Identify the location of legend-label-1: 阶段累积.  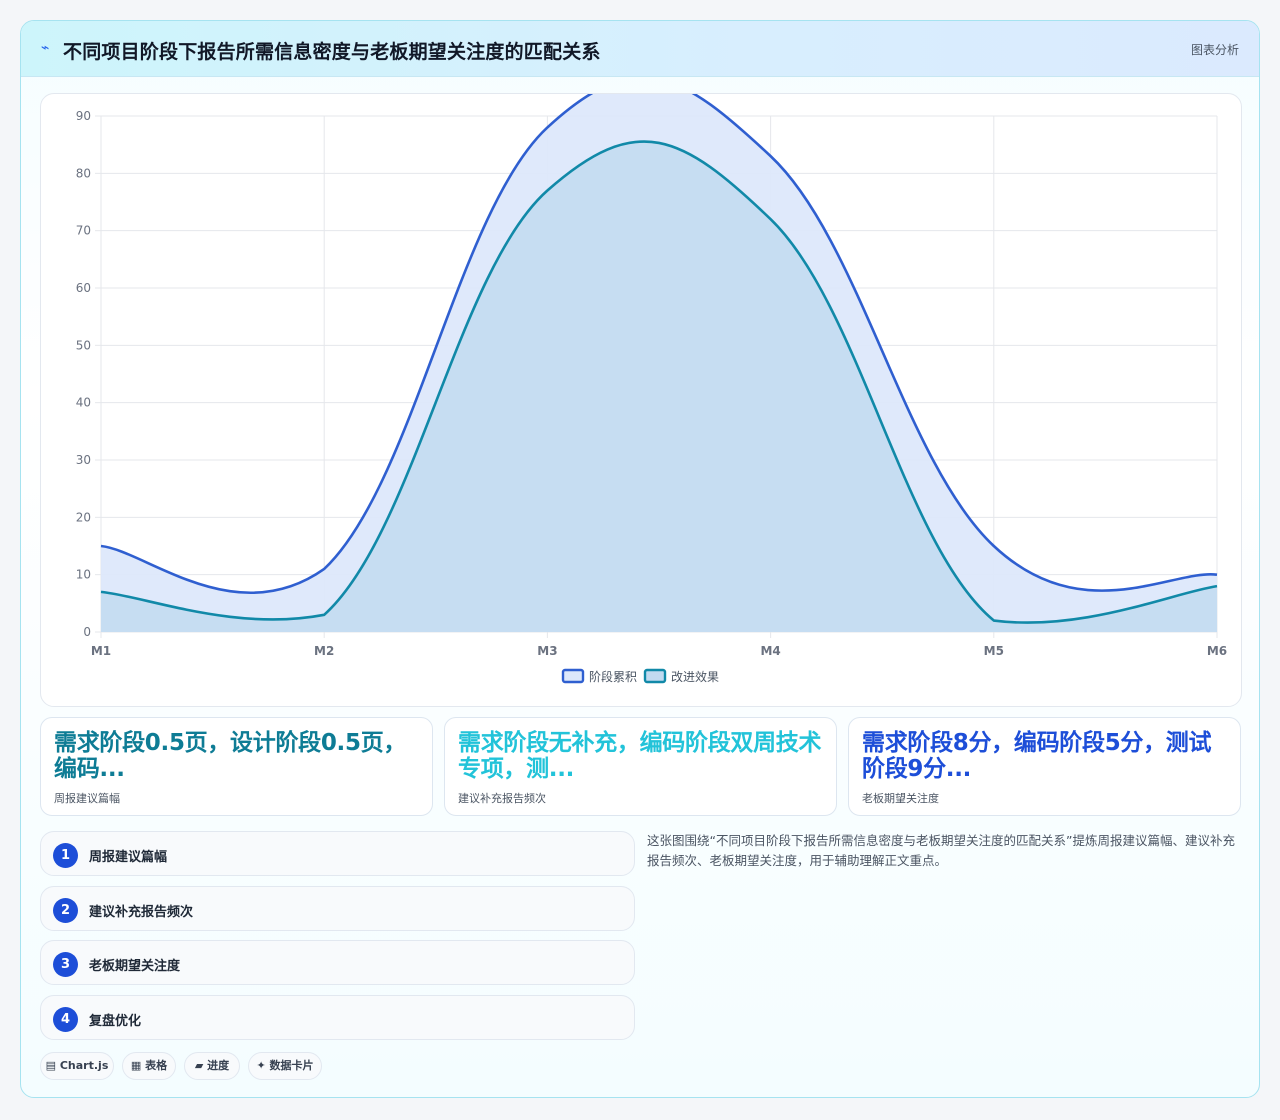
(613, 676).